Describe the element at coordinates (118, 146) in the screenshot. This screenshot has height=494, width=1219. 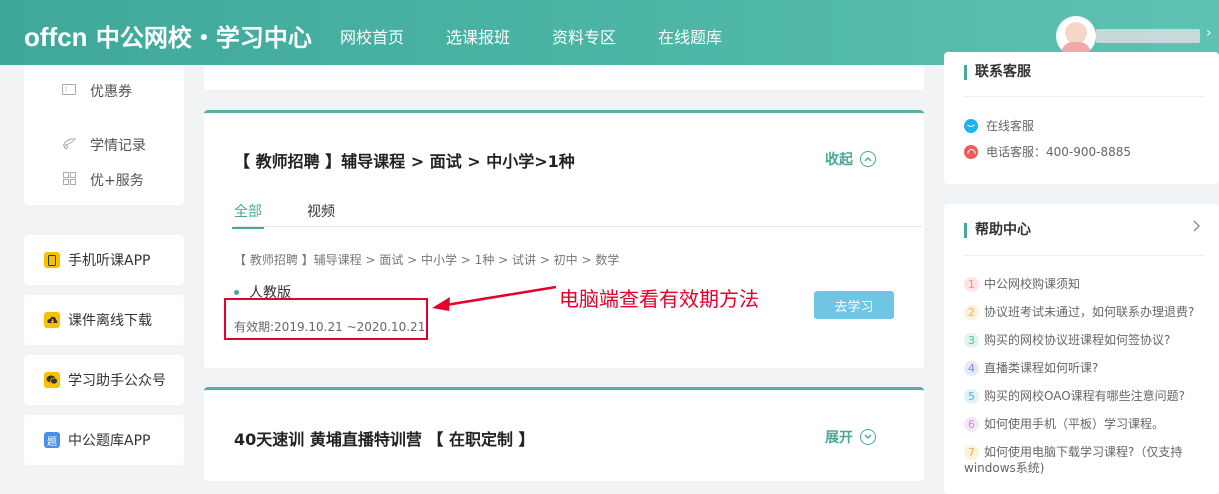
I see `sidebar-item-label: 学情记录` at that location.